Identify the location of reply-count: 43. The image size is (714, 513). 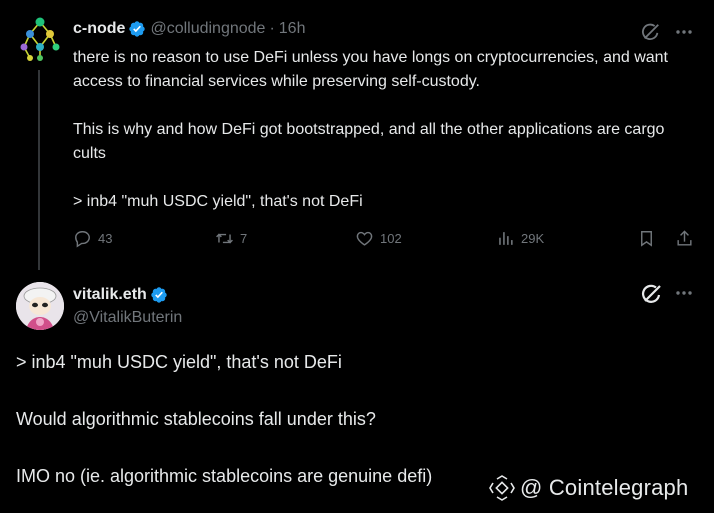
(105, 238).